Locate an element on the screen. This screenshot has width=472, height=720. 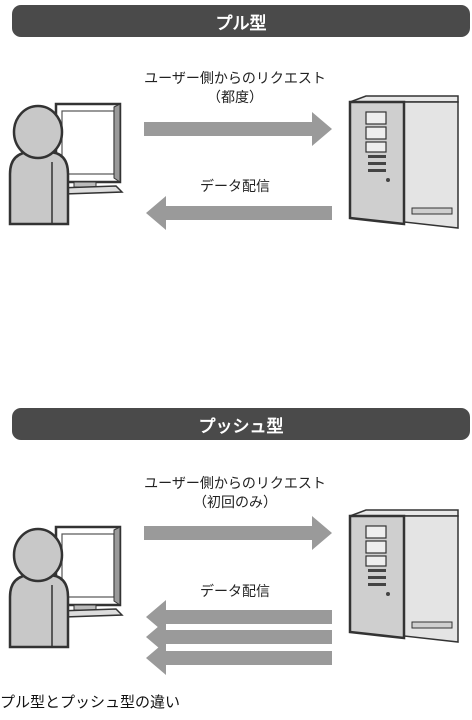
push-server-icon is located at coordinates (404, 576).